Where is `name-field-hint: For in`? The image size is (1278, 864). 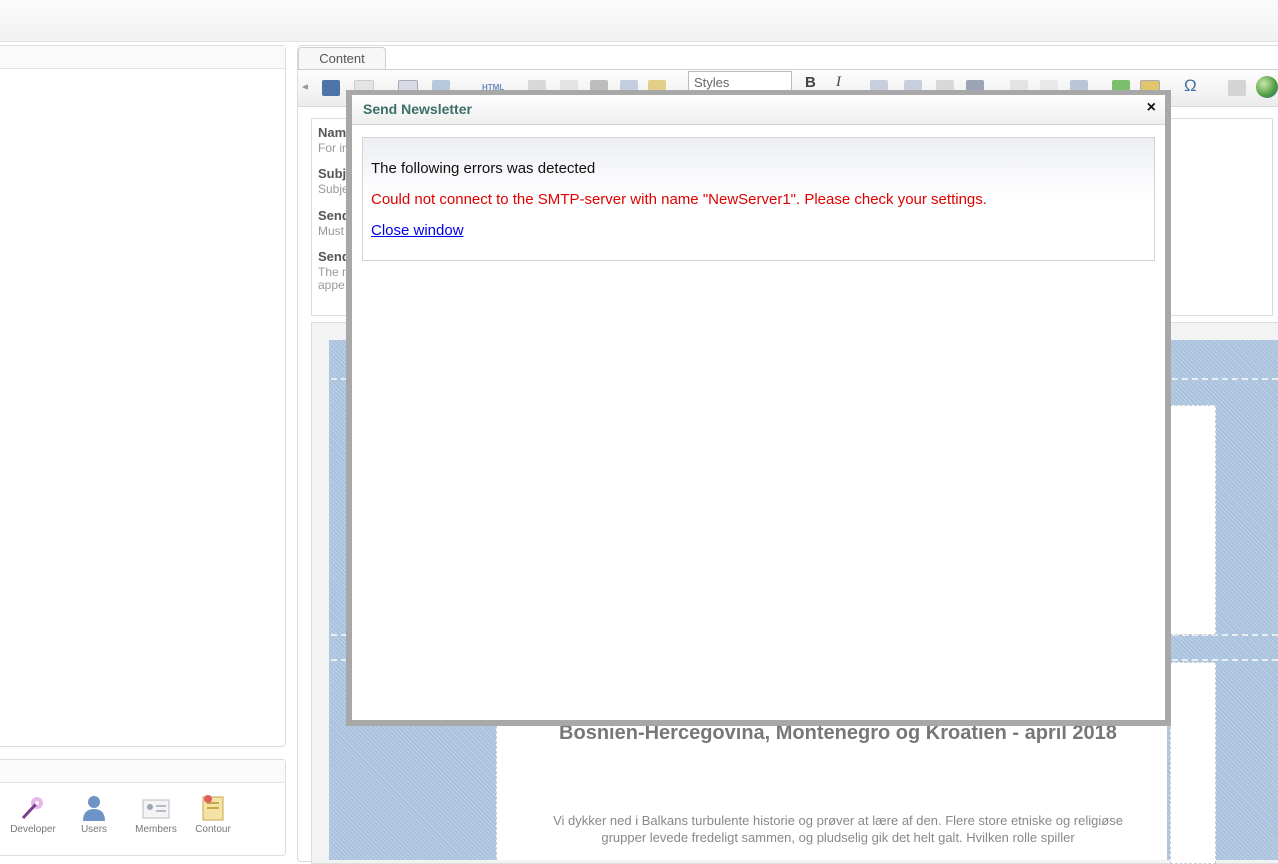
name-field-hint: For in is located at coordinates (333, 148).